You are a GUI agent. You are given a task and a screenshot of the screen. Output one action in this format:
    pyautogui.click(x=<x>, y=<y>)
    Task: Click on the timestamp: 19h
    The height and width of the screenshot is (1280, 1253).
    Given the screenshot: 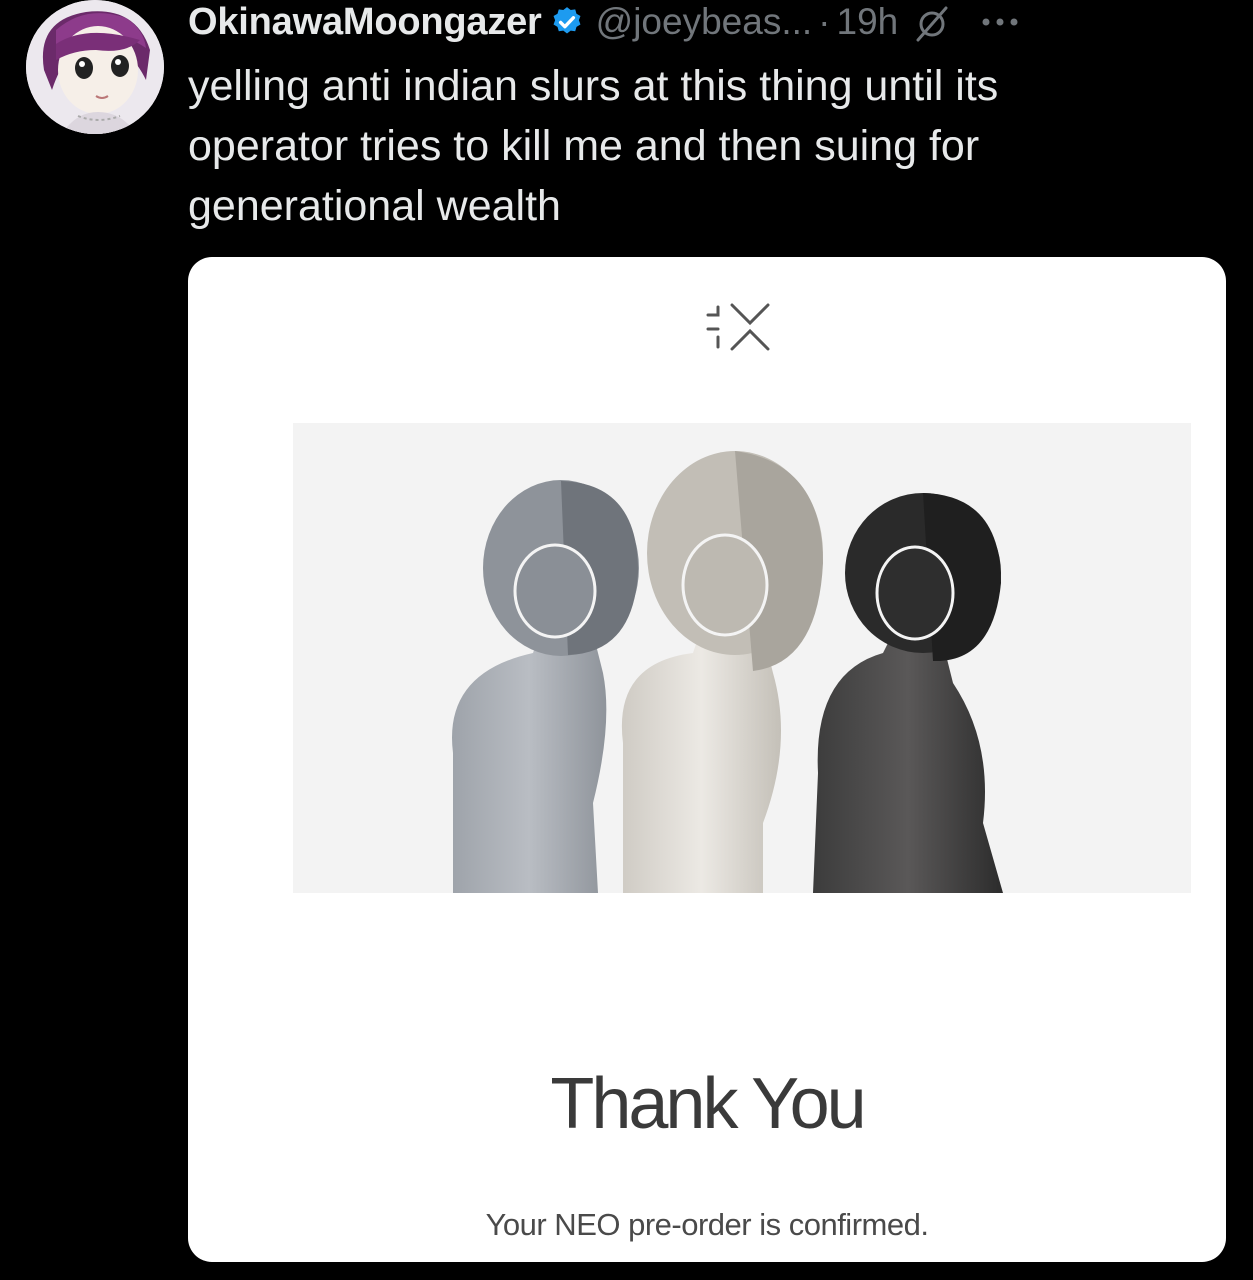 What is the action you would take?
    pyautogui.click(x=868, y=22)
    